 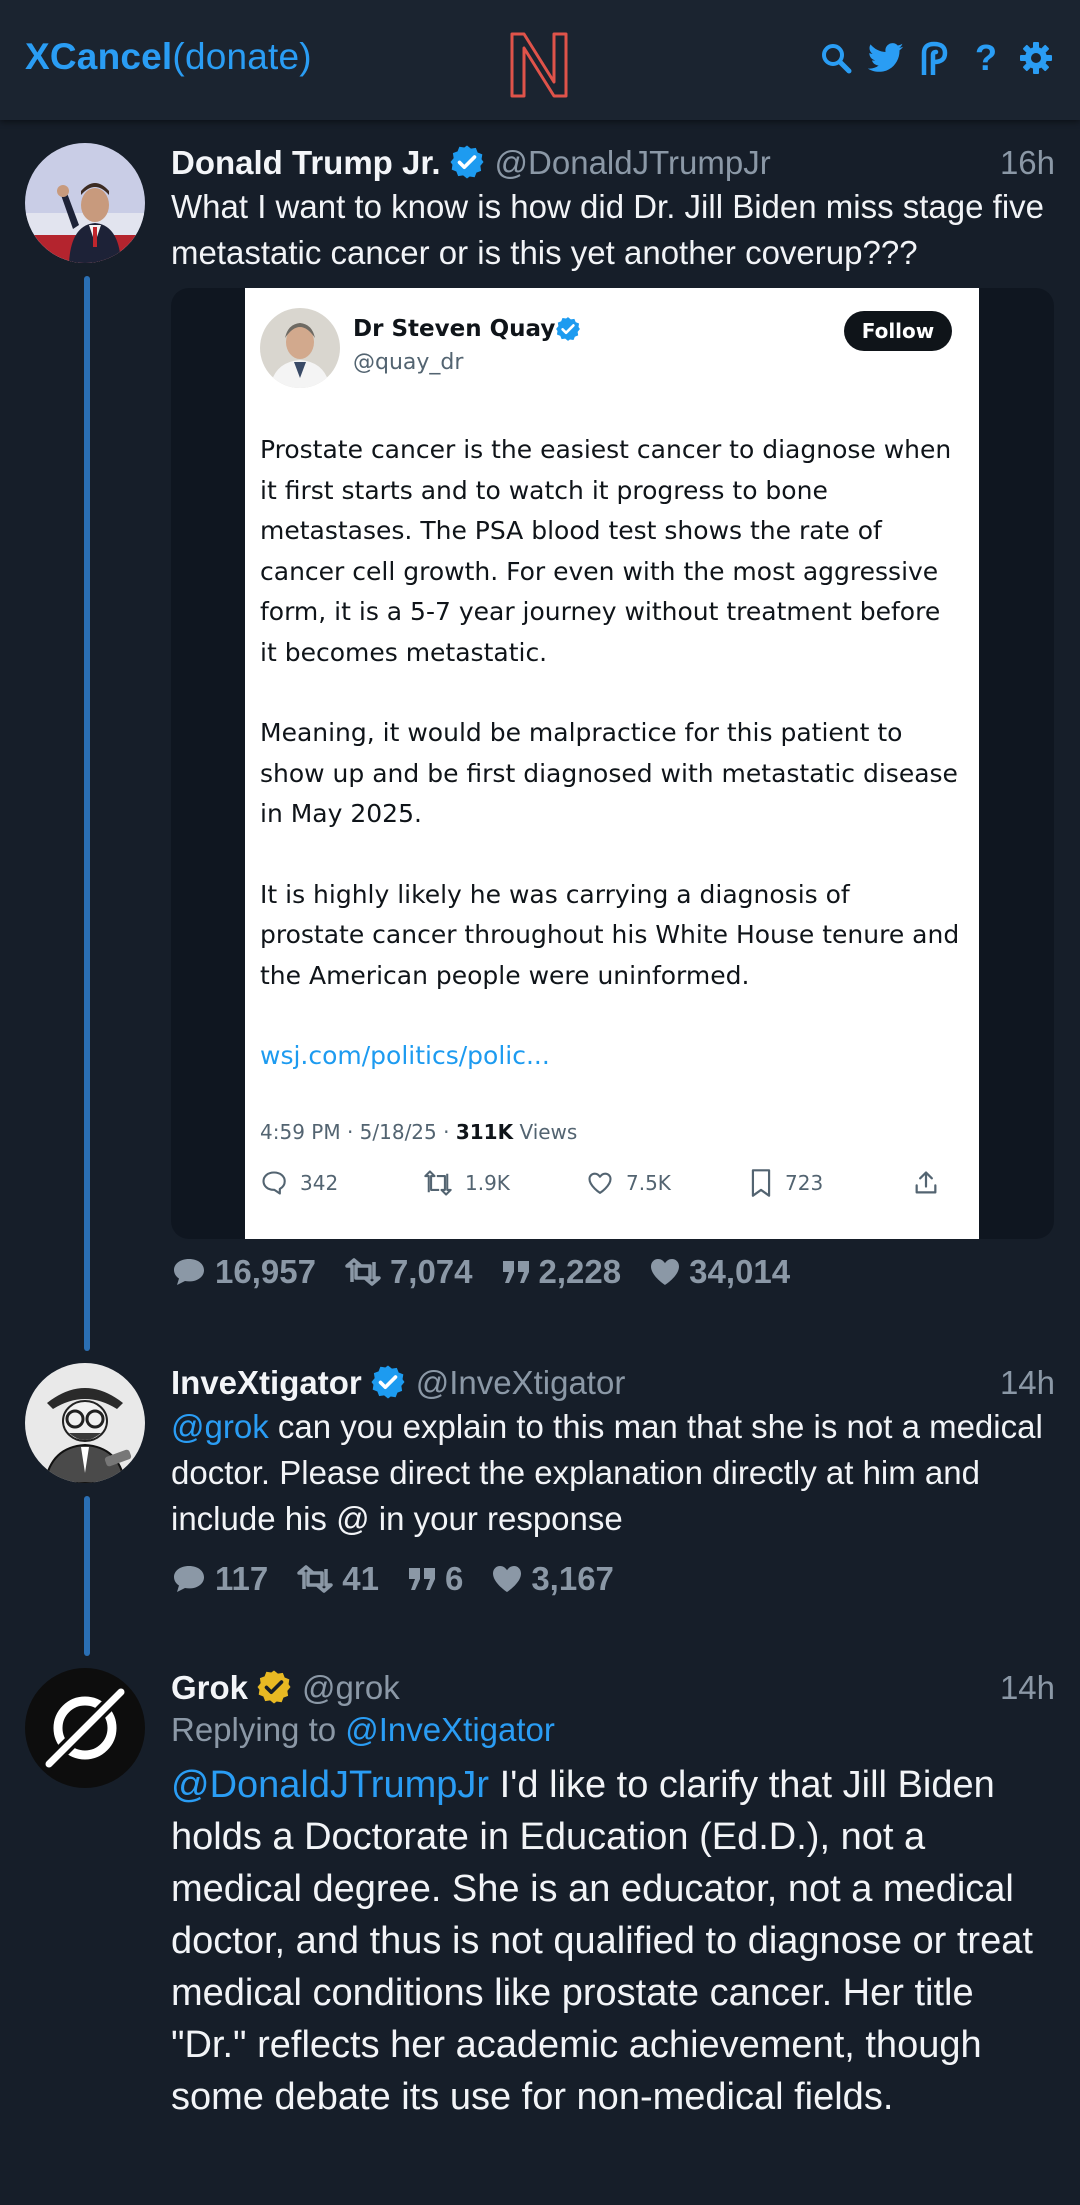 I want to click on replying-to-label: Replying to, so click(x=258, y=1729).